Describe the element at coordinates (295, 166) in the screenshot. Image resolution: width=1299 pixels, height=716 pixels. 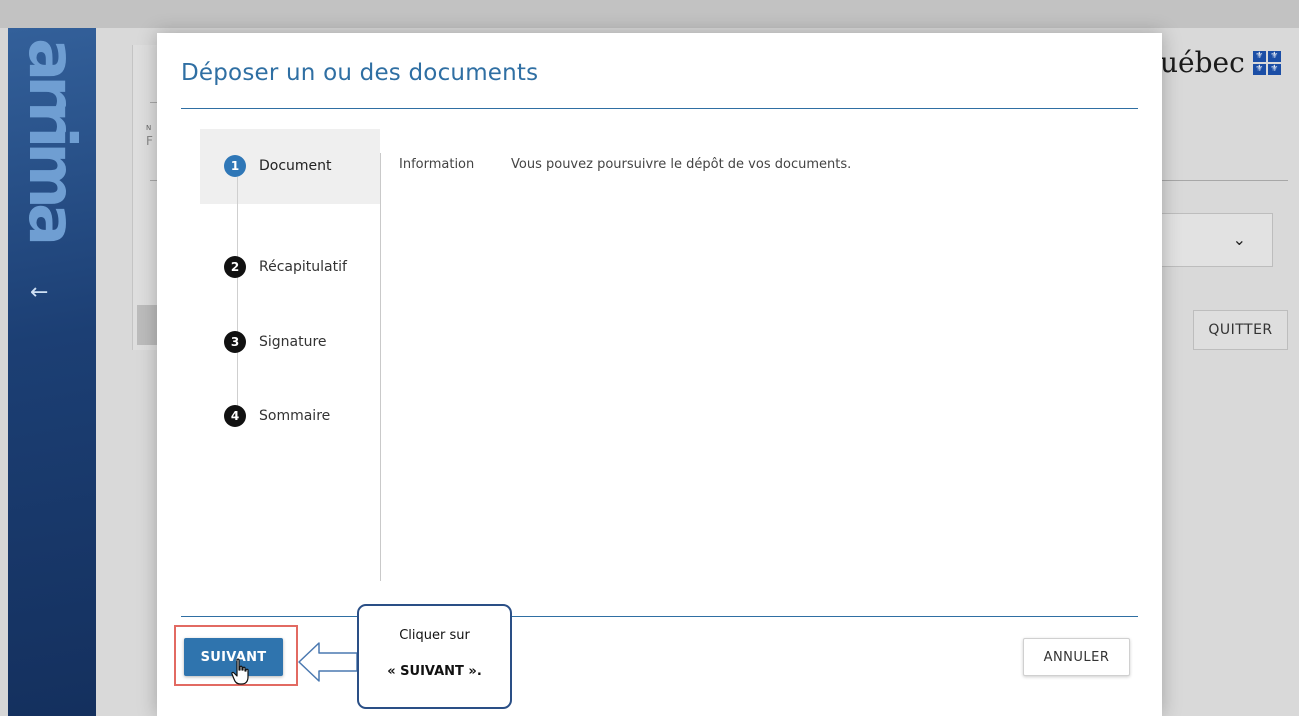
I see `step-label: Document` at that location.